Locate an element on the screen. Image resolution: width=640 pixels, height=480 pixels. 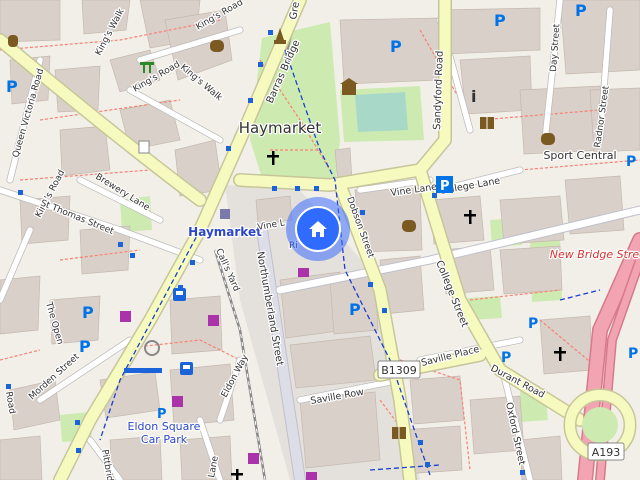
label-sandyford-road: Sandyford Road is located at coordinates (439, 90).